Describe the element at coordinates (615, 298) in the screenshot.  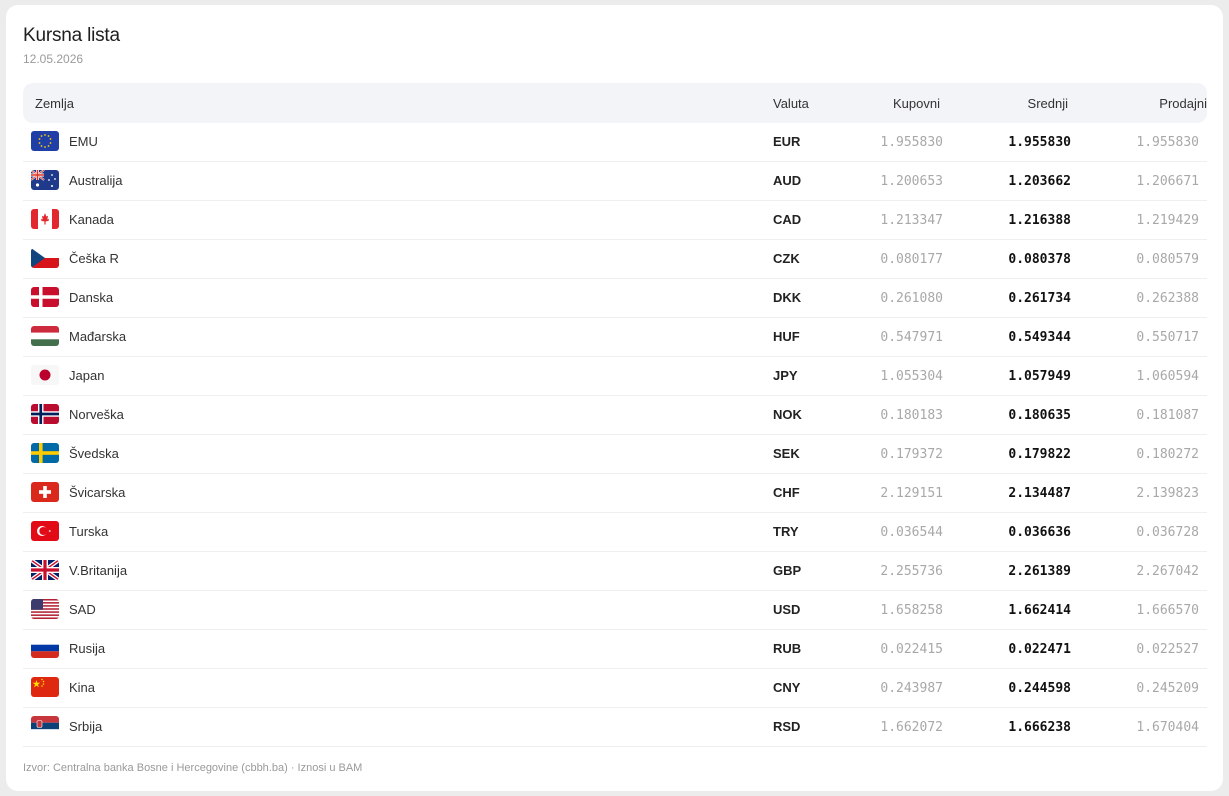
I see `table-row: Danska DKK 0.261080 0.261734 0.262388` at that location.